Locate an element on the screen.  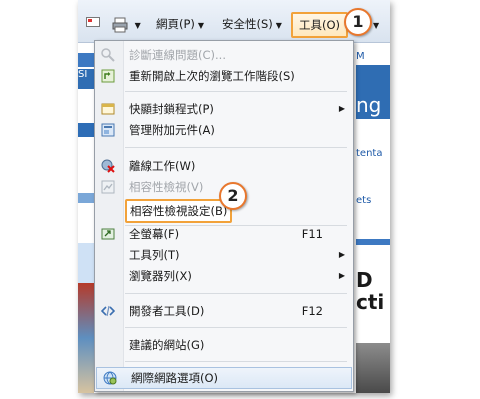
right-fragment-4: ets is located at coordinates (364, 200).